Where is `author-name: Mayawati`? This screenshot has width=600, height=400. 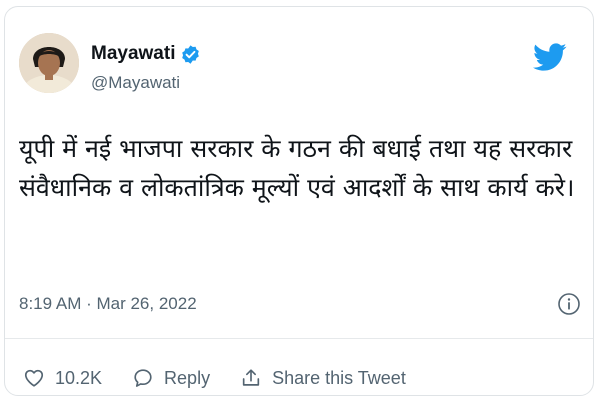 author-name: Mayawati is located at coordinates (133, 54).